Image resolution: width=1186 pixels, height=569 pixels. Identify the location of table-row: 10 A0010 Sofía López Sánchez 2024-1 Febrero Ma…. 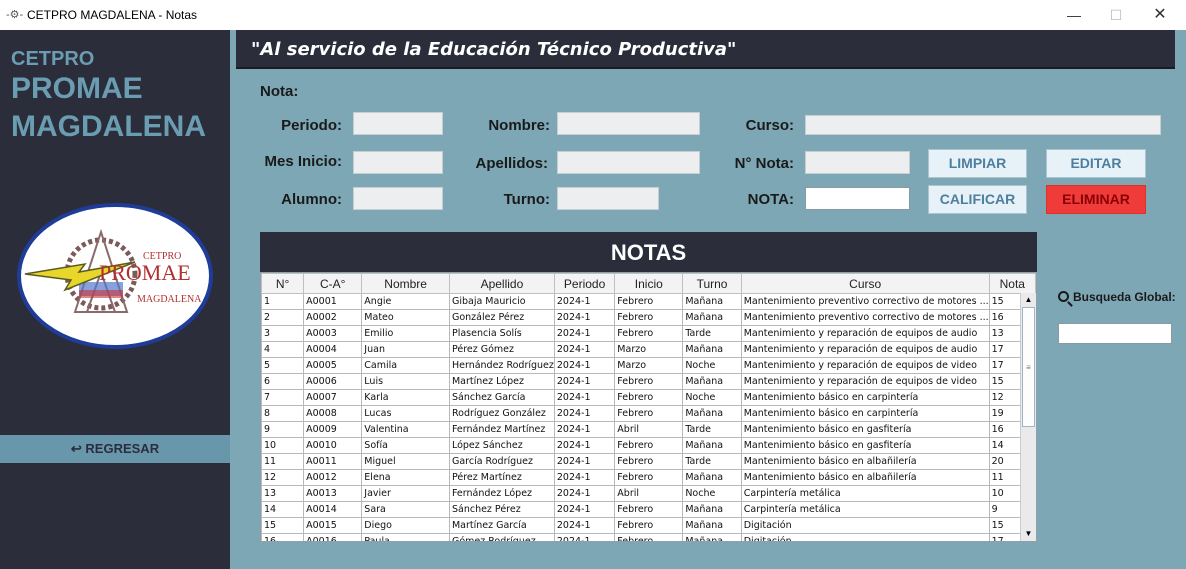
(648, 445).